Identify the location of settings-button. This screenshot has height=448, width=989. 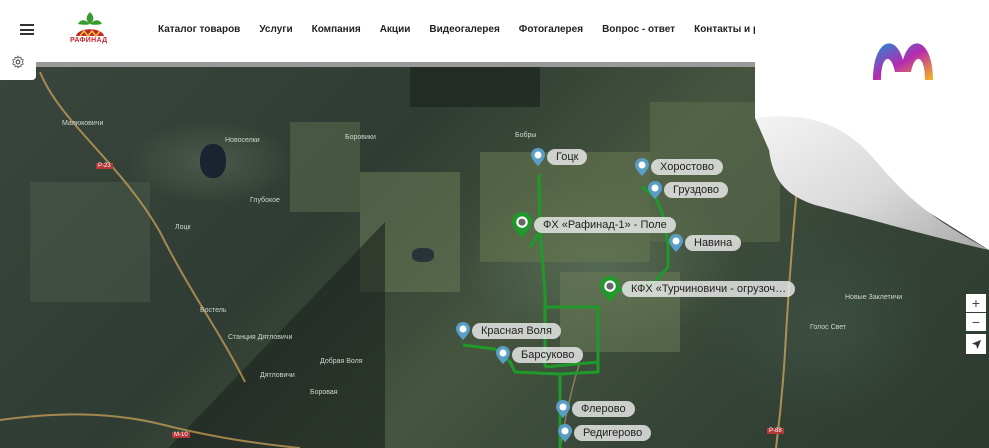
(18, 61).